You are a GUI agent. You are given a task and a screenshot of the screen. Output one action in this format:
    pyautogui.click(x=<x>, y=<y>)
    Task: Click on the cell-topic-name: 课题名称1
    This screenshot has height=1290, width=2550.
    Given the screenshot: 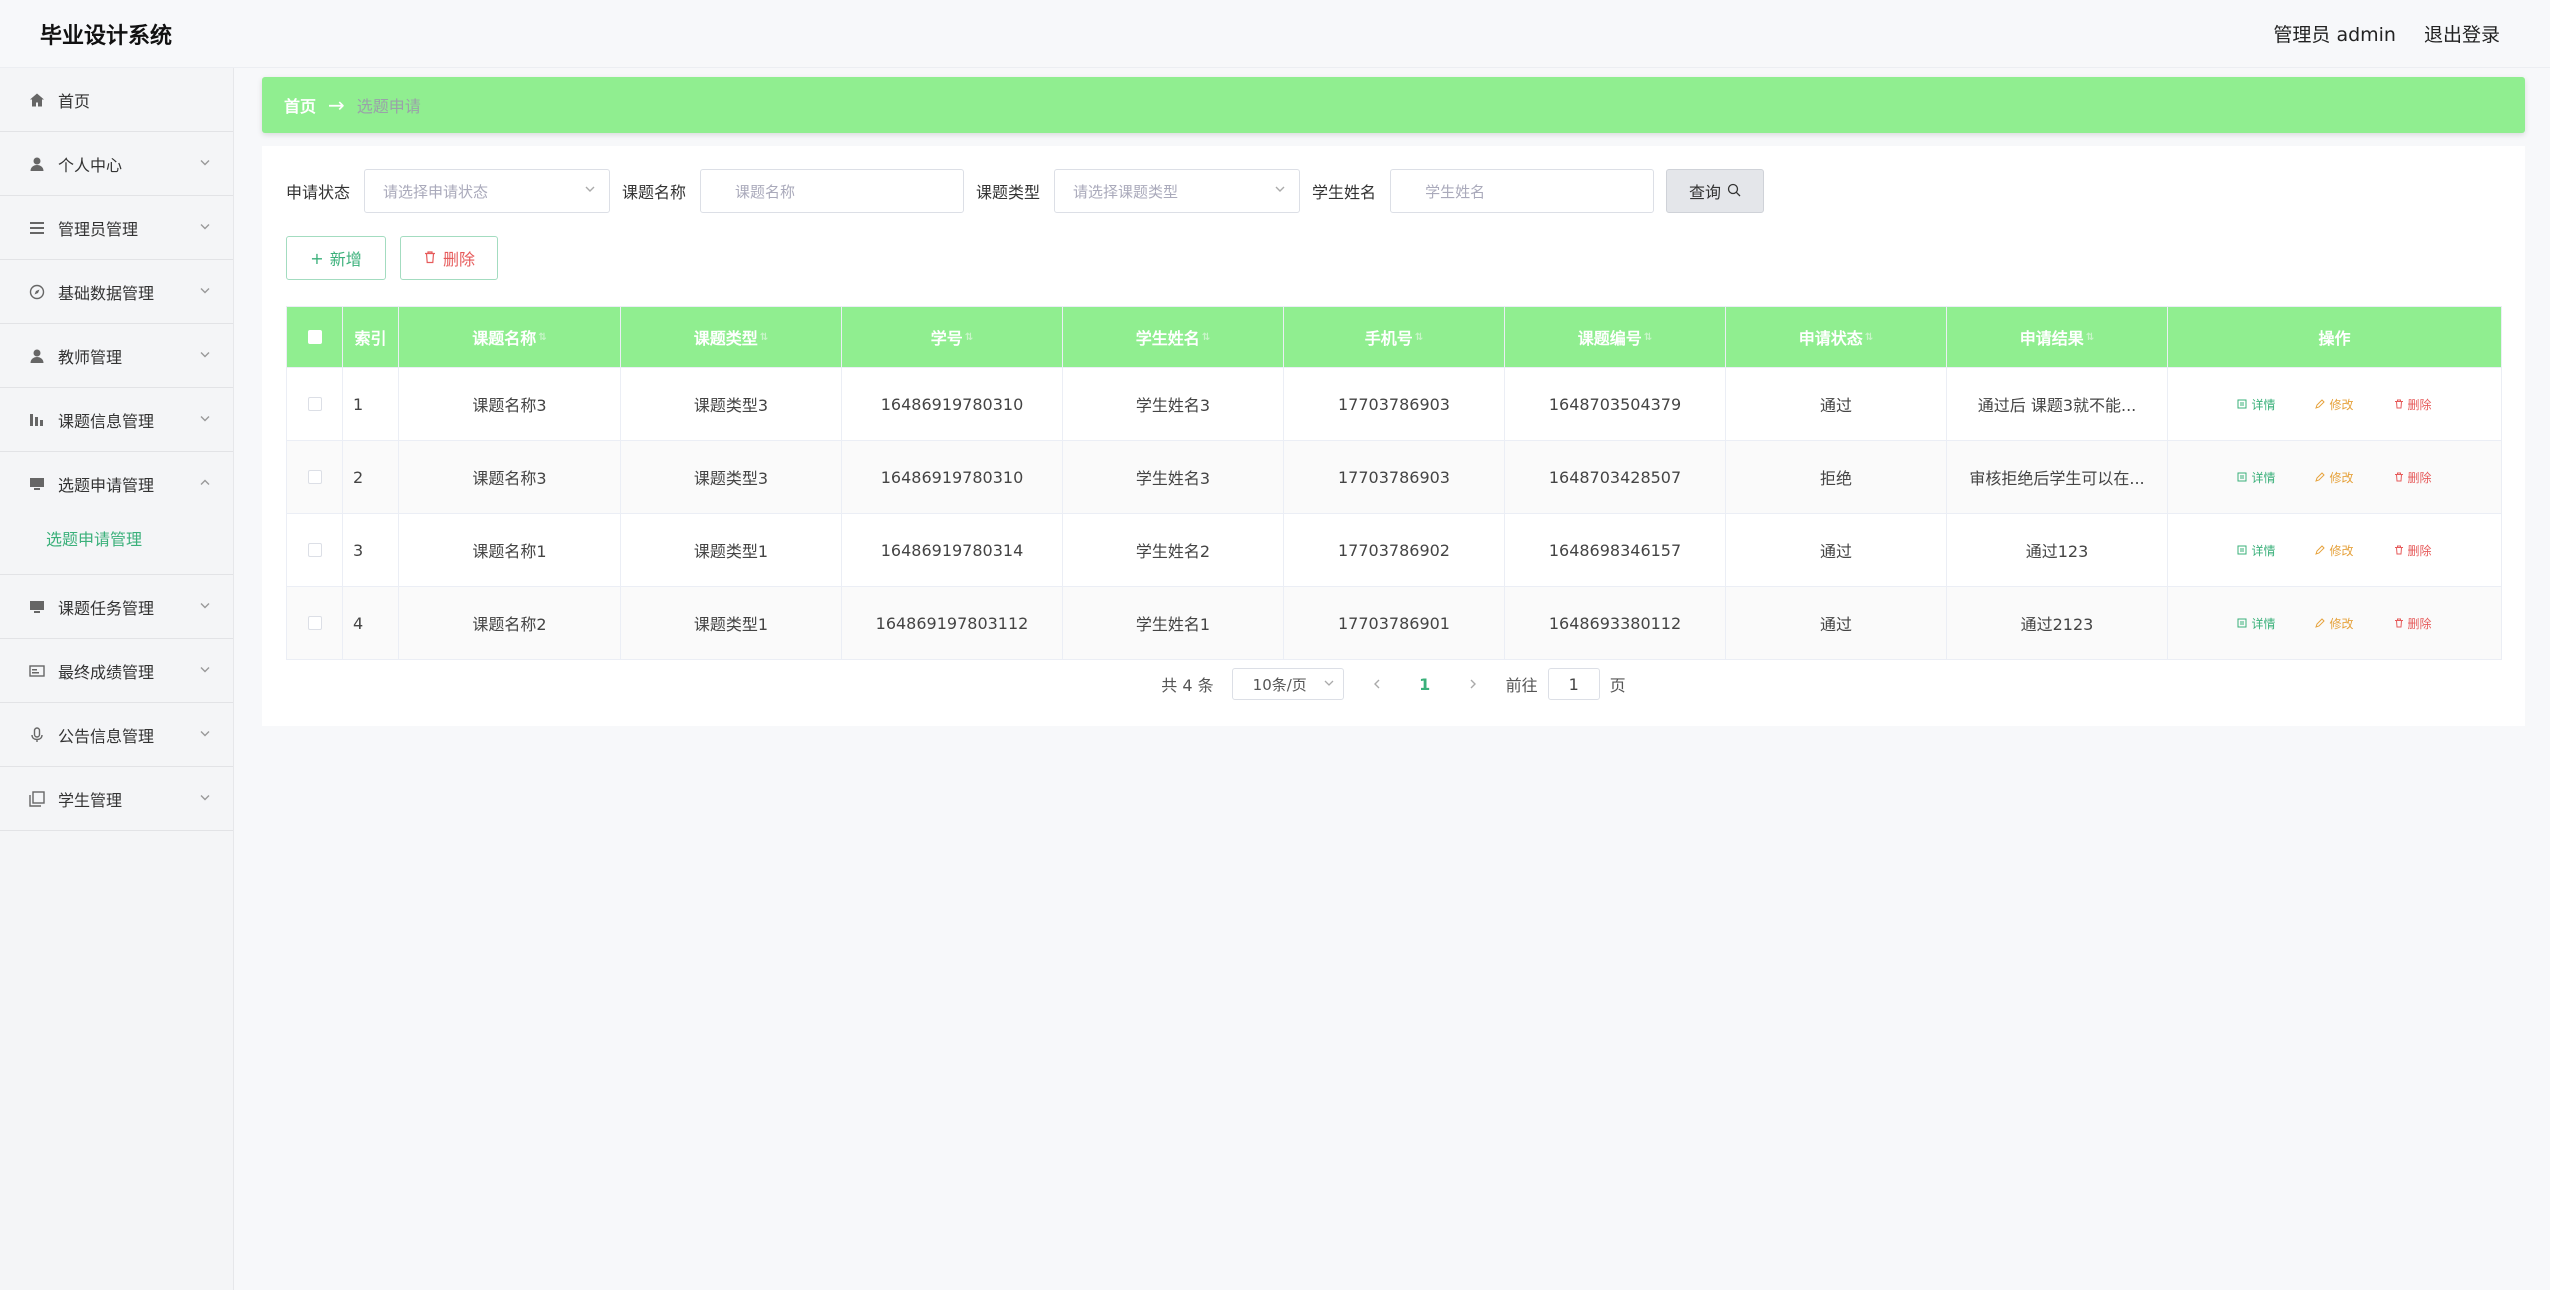 What is the action you would take?
    pyautogui.click(x=510, y=550)
    